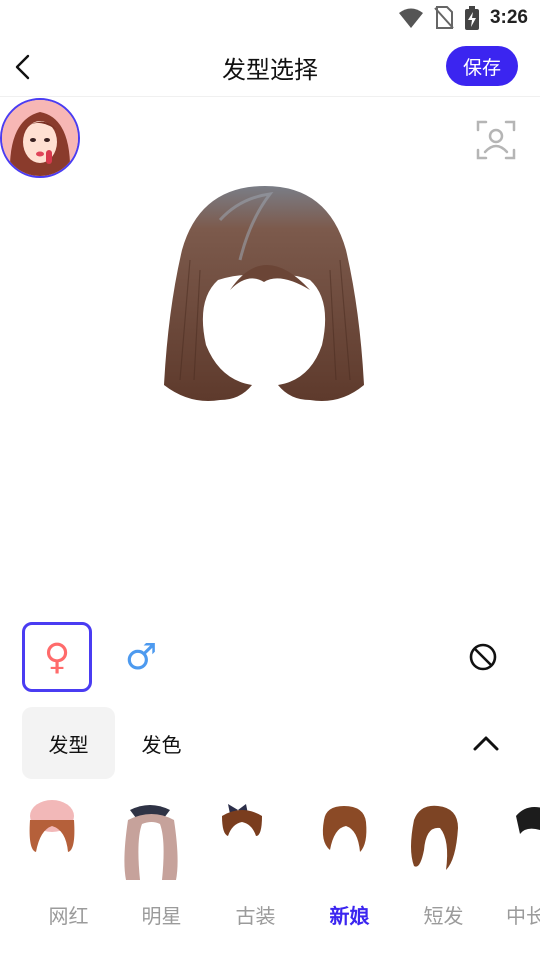 The image size is (540, 960). I want to click on category-item: 短发, so click(443, 914).